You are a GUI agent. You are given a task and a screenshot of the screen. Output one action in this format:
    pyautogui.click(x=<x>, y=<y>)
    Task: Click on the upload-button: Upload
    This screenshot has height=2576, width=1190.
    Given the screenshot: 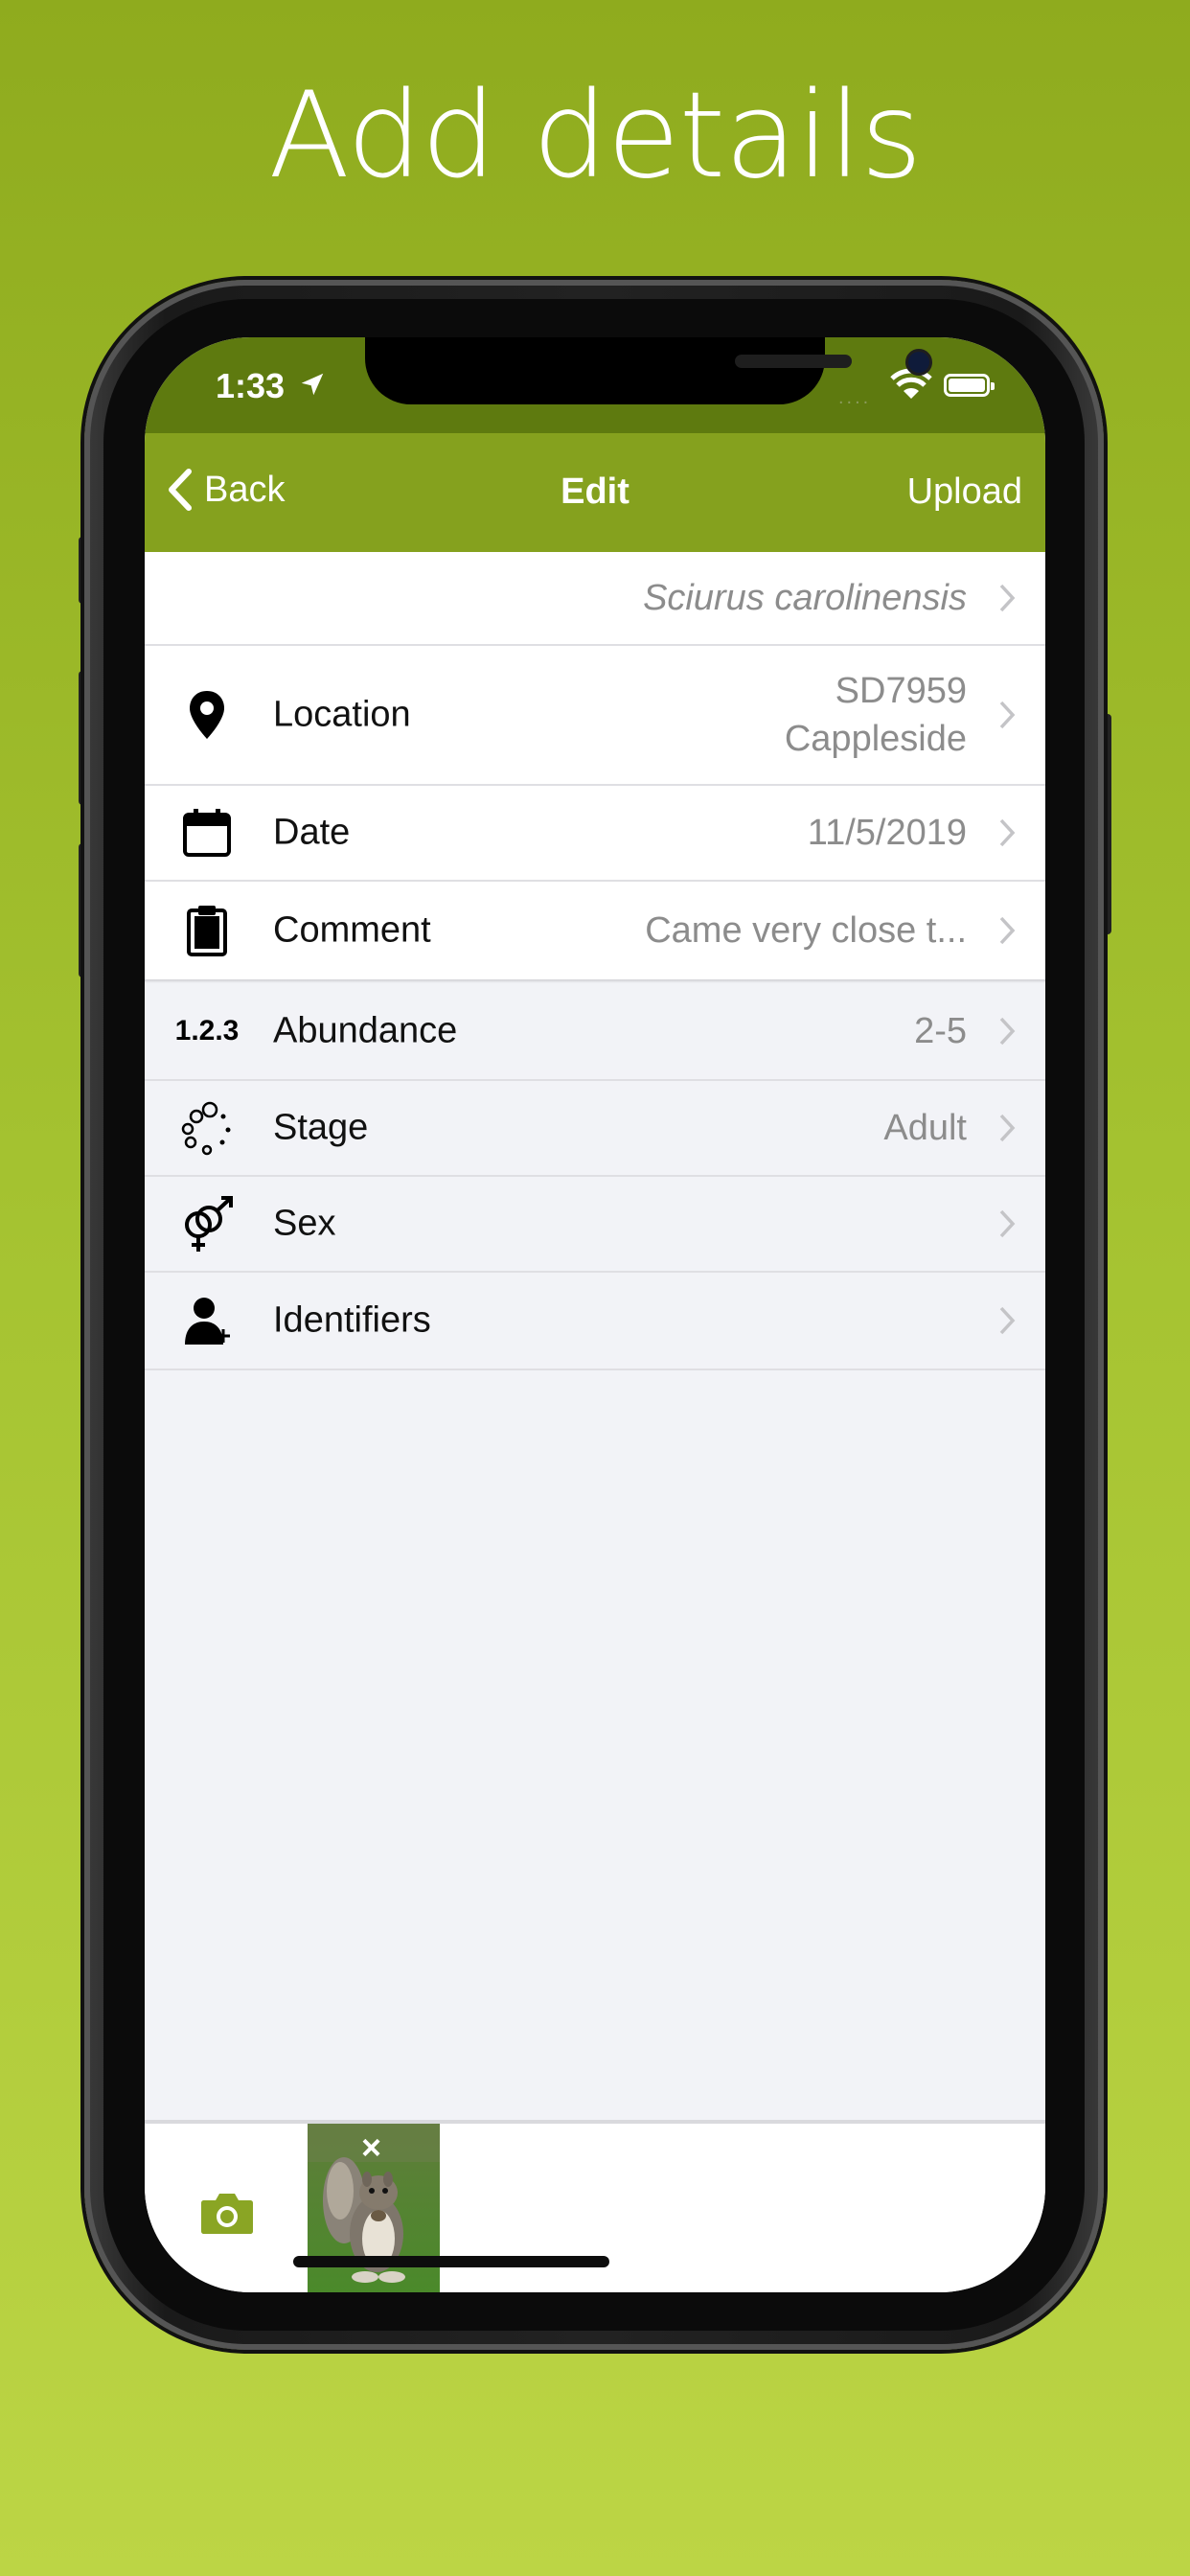 What is the action you would take?
    pyautogui.click(x=965, y=492)
    